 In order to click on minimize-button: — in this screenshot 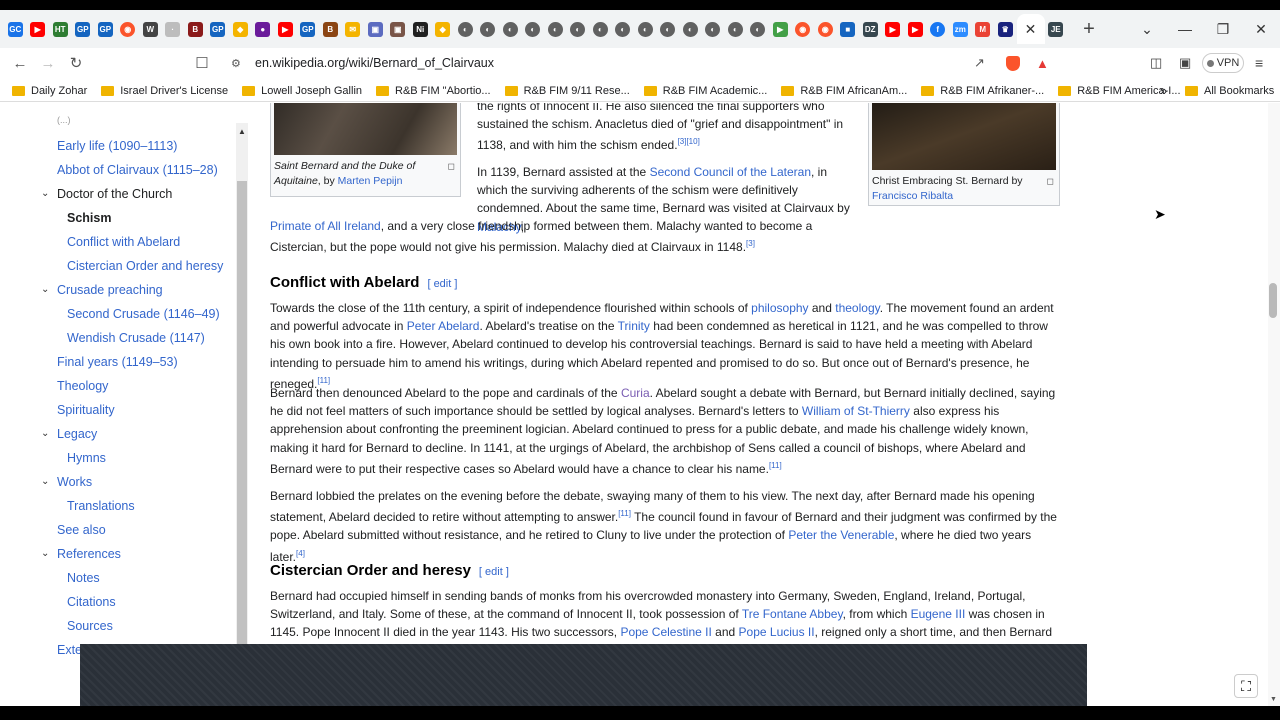, I will do `click(1185, 29)`.